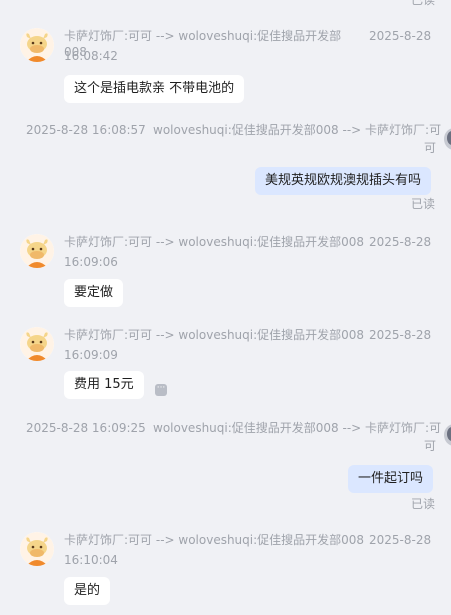  What do you see at coordinates (94, 293) in the screenshot?
I see `message-bubble: 要定做` at bounding box center [94, 293].